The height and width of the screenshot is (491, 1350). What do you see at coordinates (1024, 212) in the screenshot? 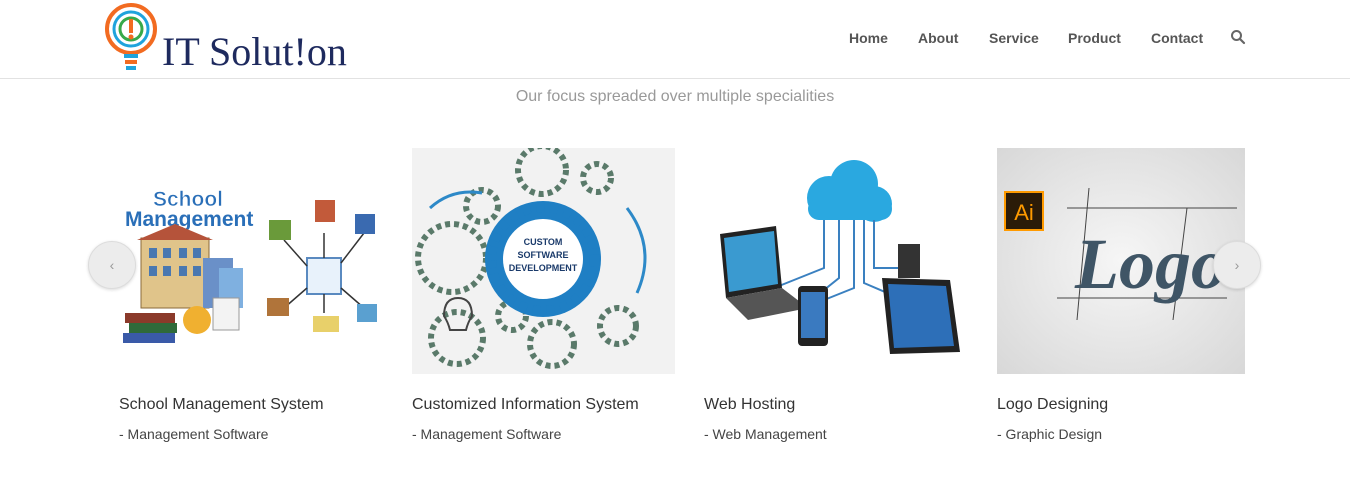
I see `ai-label: Ai` at bounding box center [1024, 212].